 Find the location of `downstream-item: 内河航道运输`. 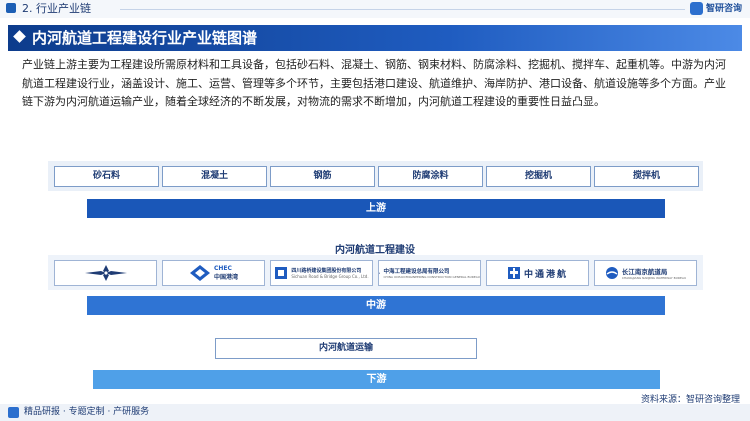

downstream-item: 内河航道运输 is located at coordinates (346, 348).